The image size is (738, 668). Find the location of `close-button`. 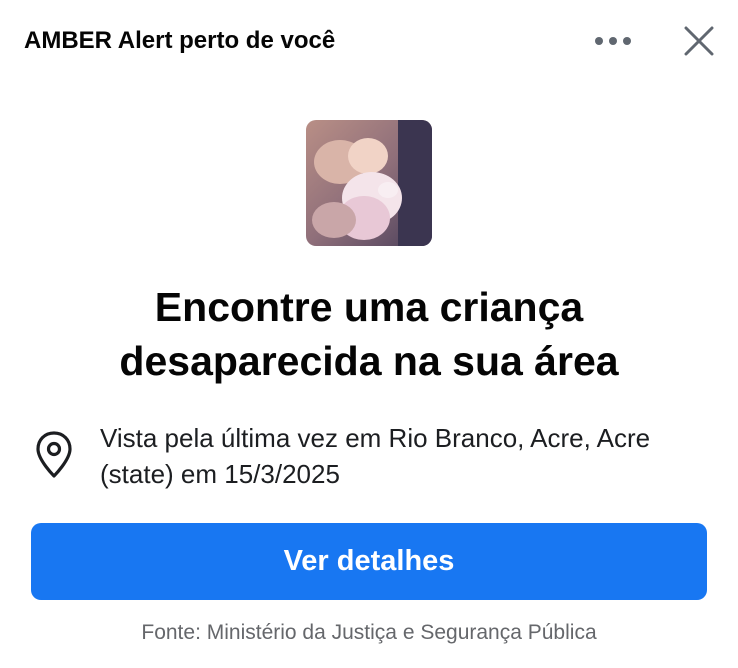

close-button is located at coordinates (699, 41).